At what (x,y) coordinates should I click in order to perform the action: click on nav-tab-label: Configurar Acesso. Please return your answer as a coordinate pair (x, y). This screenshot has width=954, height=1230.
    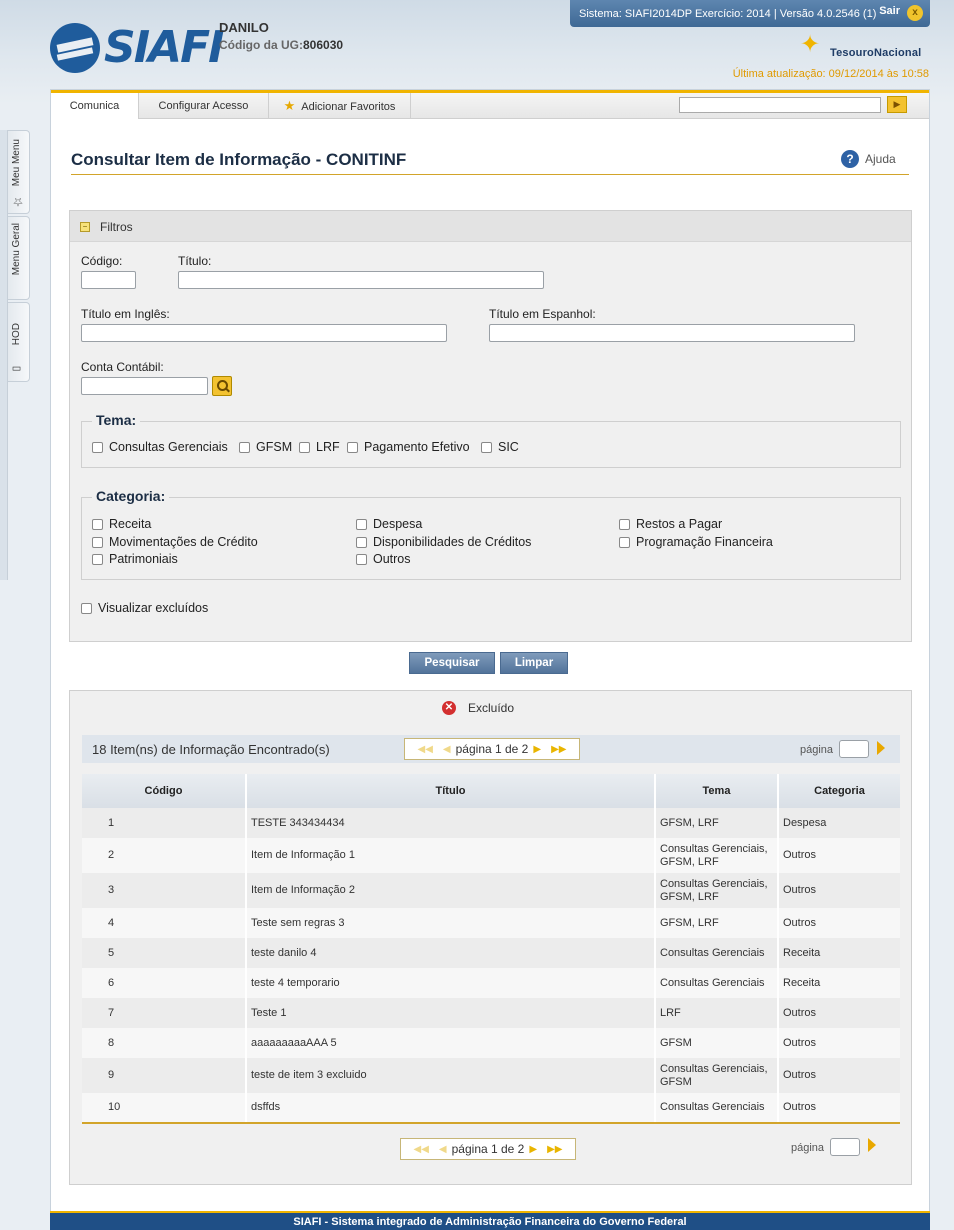
    Looking at the image, I should click on (203, 106).